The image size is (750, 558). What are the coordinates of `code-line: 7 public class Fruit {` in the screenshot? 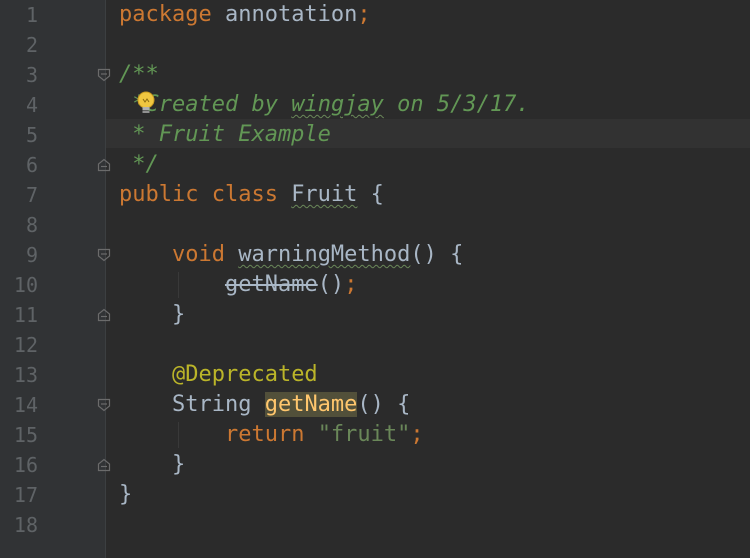 It's located at (375, 195).